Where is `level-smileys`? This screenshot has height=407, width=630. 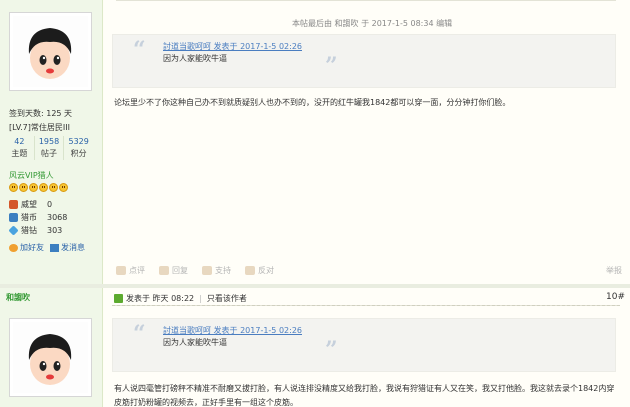
level-smileys is located at coordinates (38, 187).